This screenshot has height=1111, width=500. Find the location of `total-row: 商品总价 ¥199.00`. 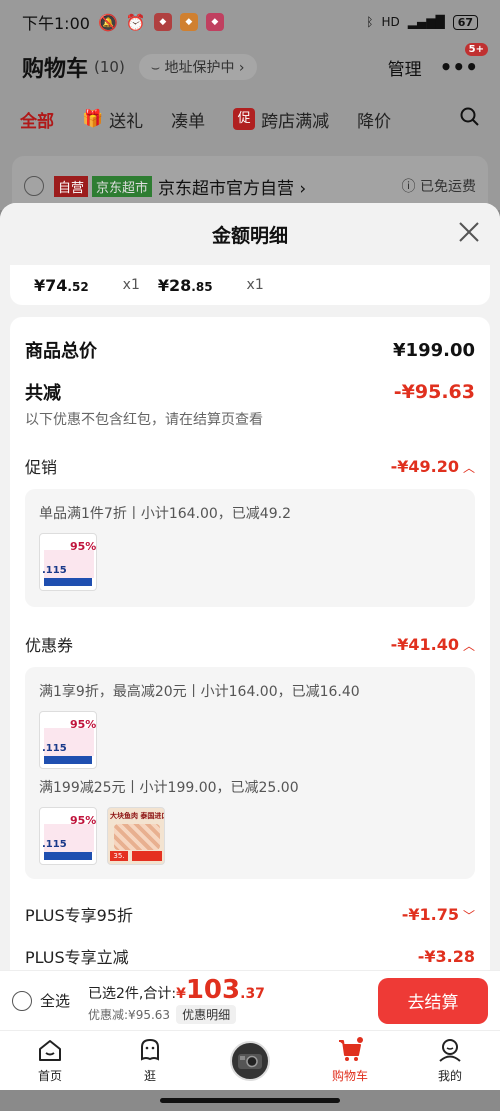

total-row: 商品总价 ¥199.00 is located at coordinates (250, 345).